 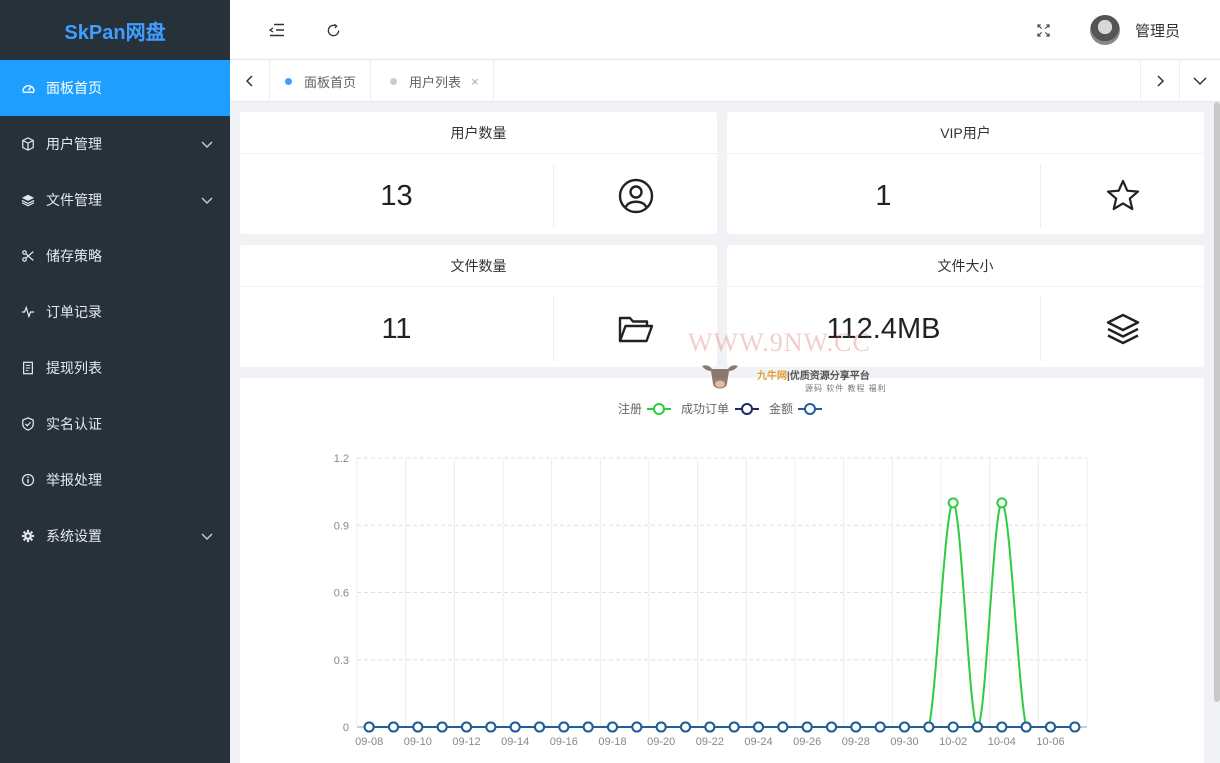 I want to click on tab-user-list: 用户列表 ×, so click(x=435, y=81).